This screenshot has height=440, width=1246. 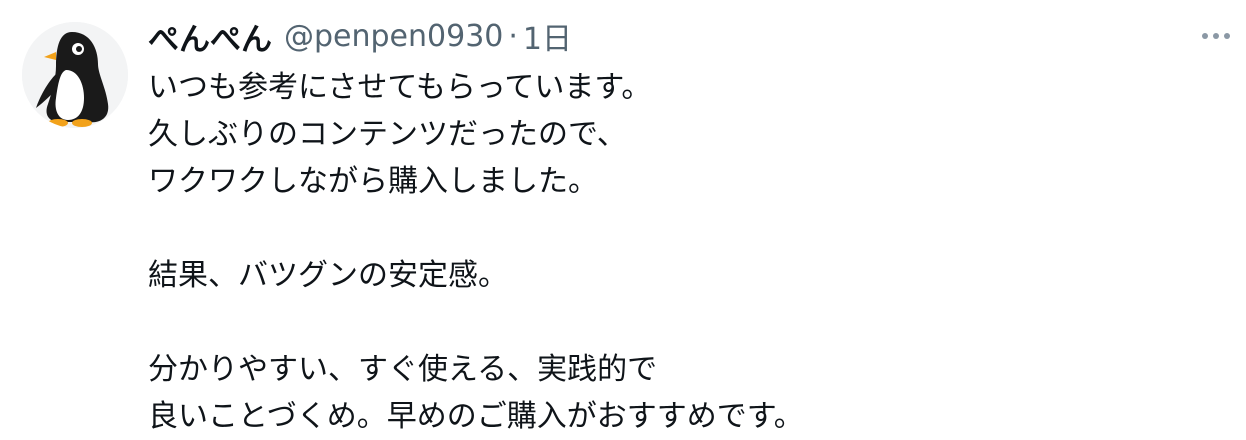 I want to click on tweet-text-line: 結果、バツグンの安定感。, so click(x=328, y=275).